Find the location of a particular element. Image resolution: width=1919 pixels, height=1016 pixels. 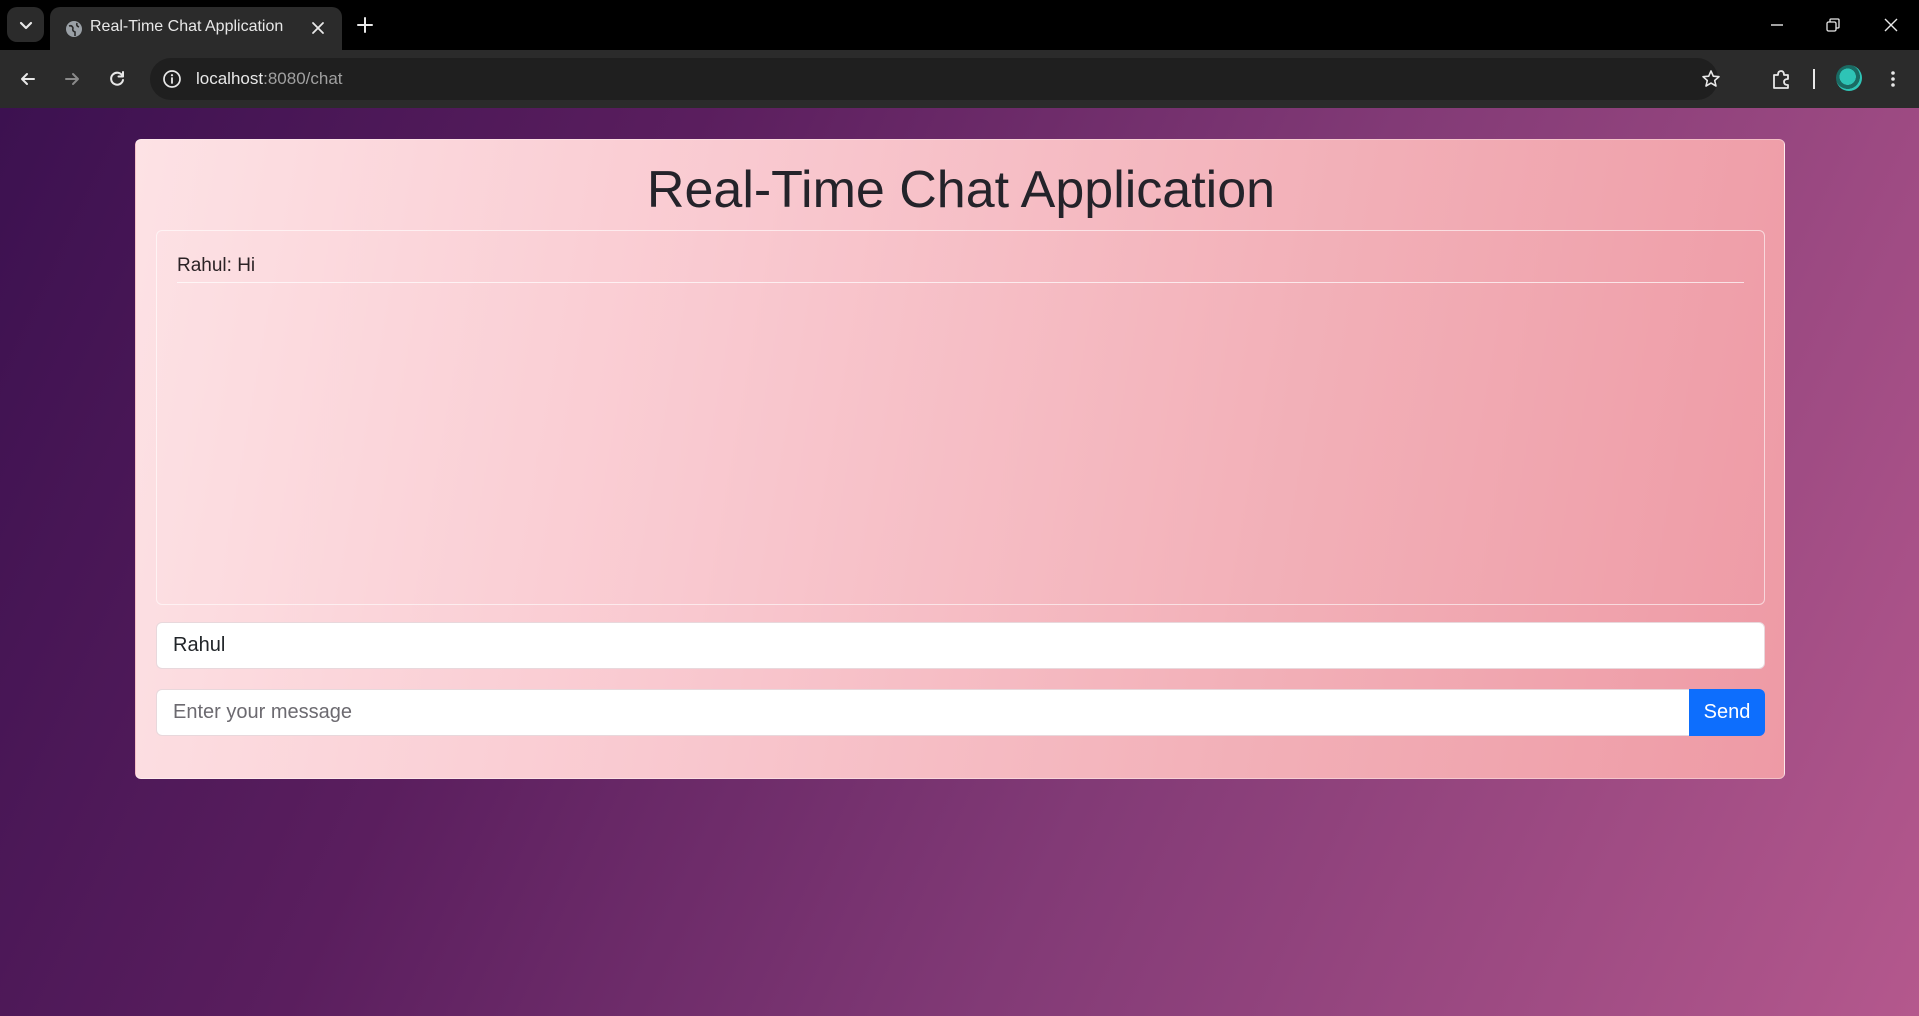

reload-button is located at coordinates (117, 79).